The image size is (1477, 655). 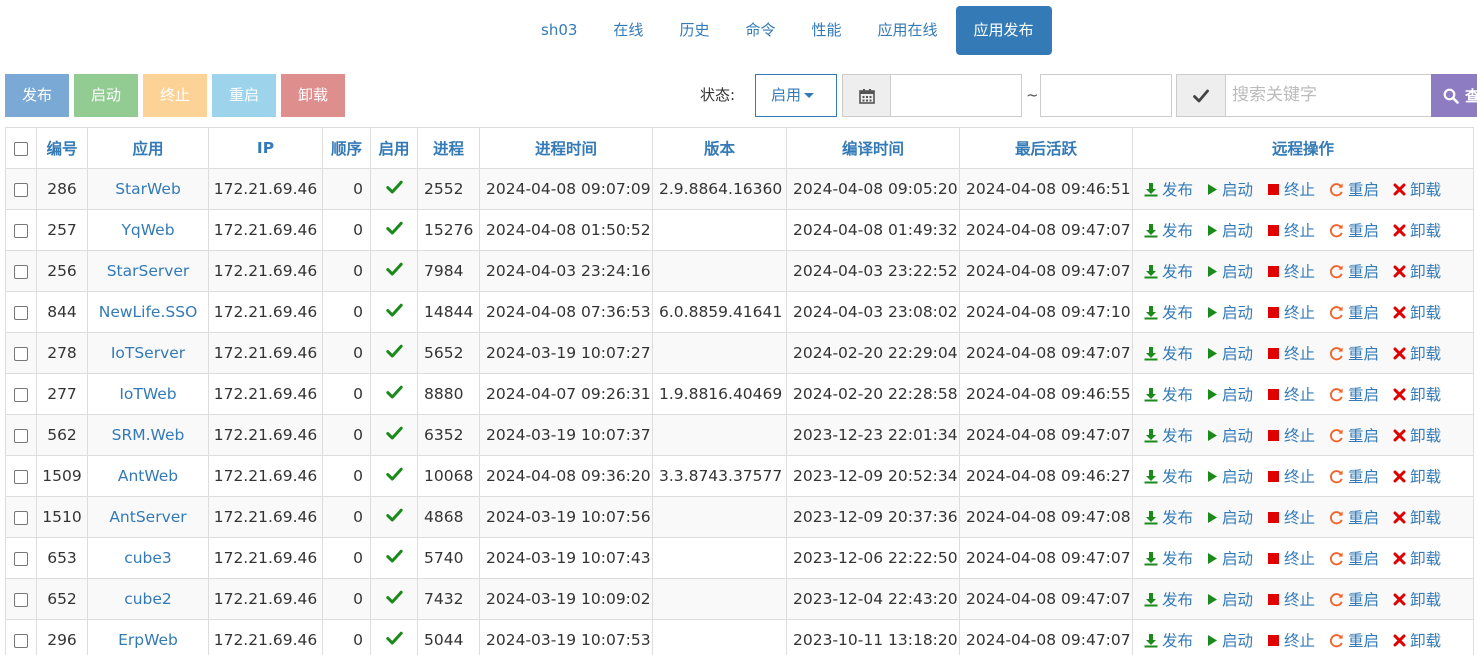 What do you see at coordinates (628, 30) in the screenshot?
I see `tab-online: 在线` at bounding box center [628, 30].